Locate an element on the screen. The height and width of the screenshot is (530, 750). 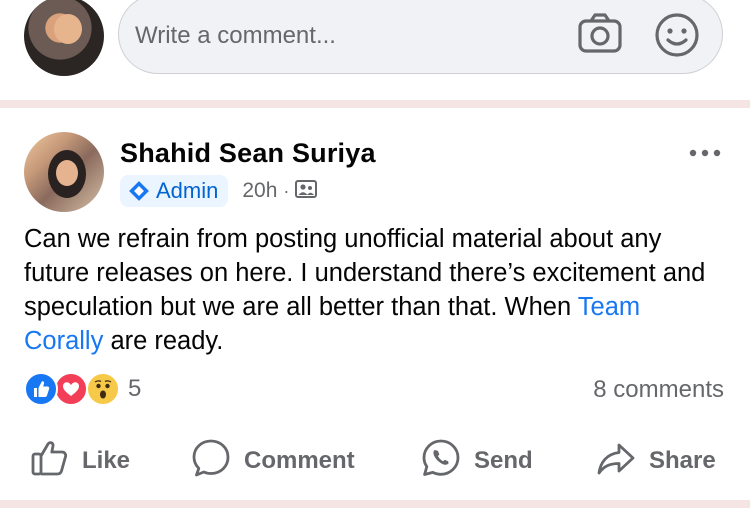
admin-badge-label: Admin is located at coordinates (187, 190).